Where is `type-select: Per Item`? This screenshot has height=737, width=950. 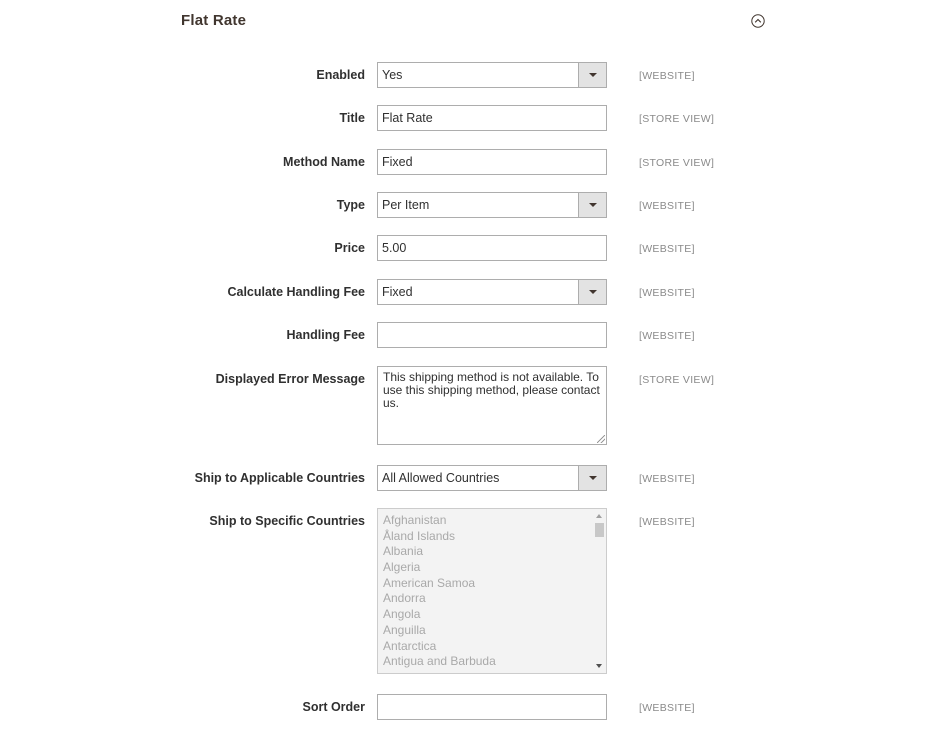 type-select: Per Item is located at coordinates (492, 205).